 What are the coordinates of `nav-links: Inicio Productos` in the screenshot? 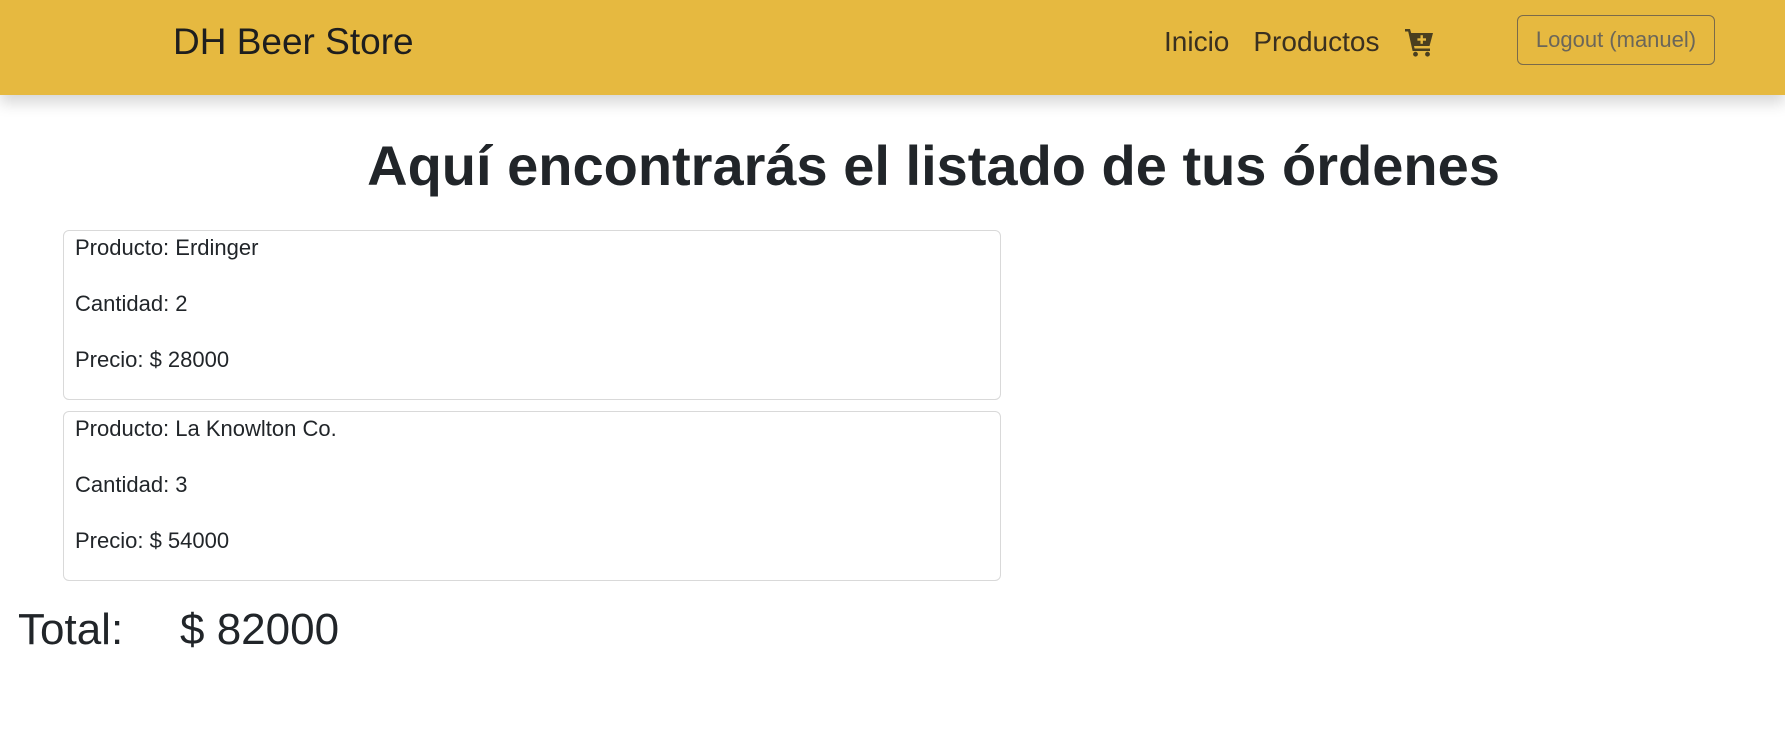 It's located at (1299, 42).